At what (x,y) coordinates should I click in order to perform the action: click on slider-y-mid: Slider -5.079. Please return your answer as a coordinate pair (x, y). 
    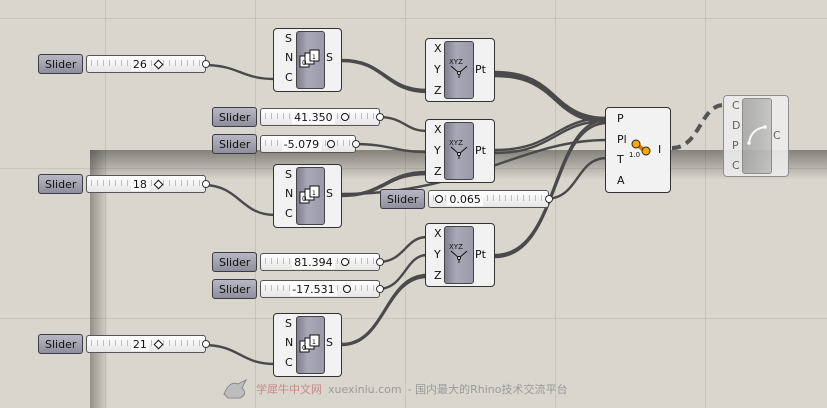
    Looking at the image, I should click on (286, 144).